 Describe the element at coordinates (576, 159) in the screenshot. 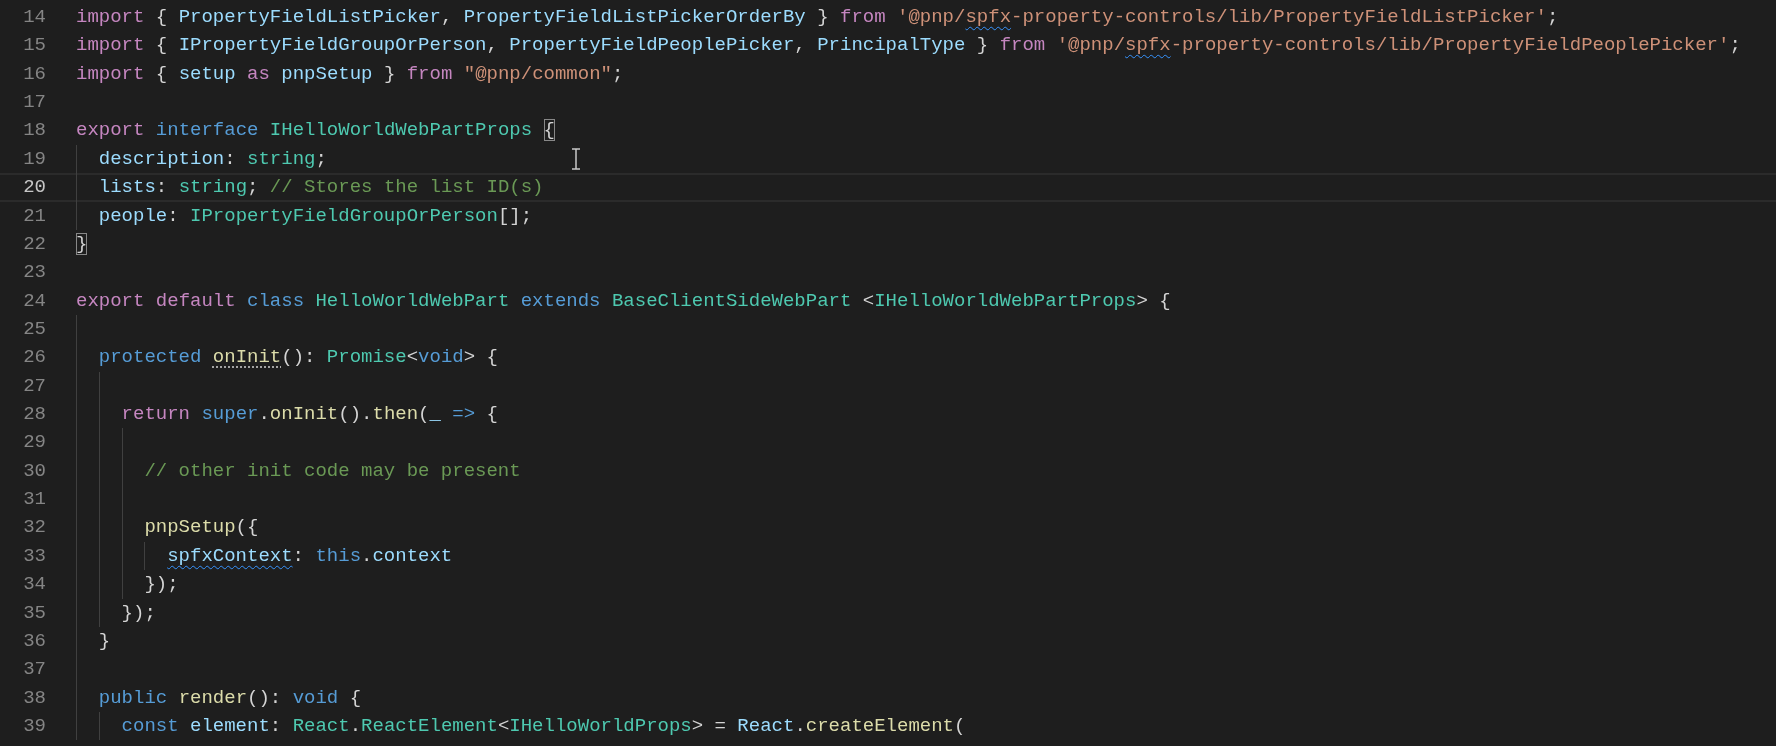

I see `text-cursor-icon` at that location.